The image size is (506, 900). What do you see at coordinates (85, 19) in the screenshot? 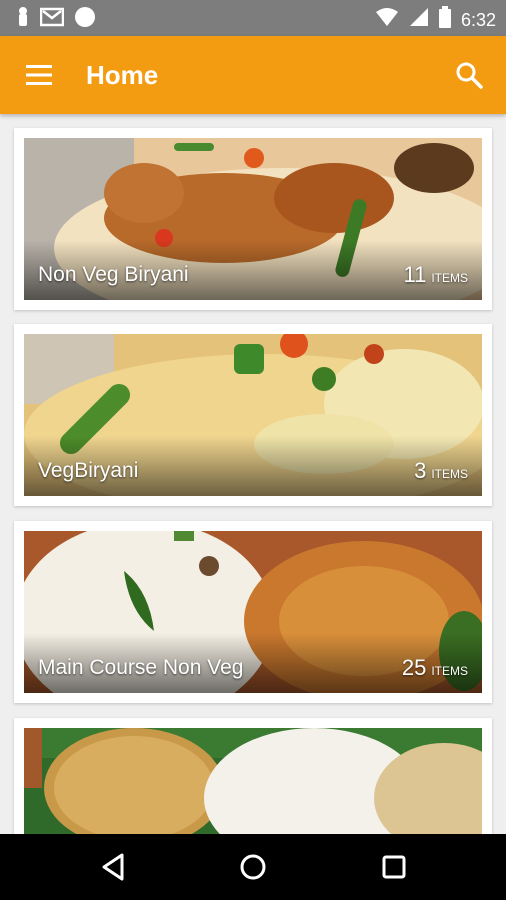
I see `circle-icon` at bounding box center [85, 19].